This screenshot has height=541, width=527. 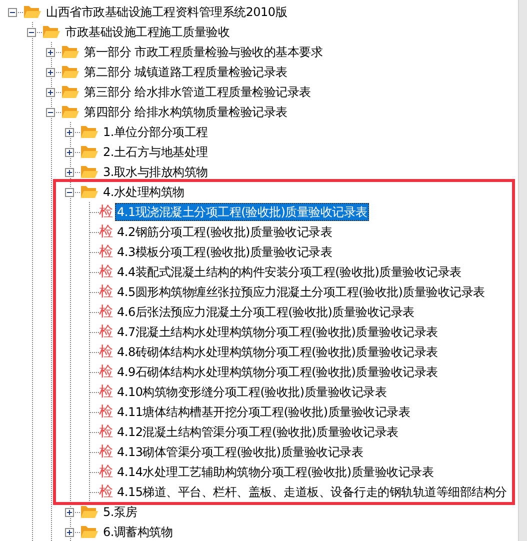 I want to click on tree-item: 1.单位分部分项工程, so click(x=155, y=132).